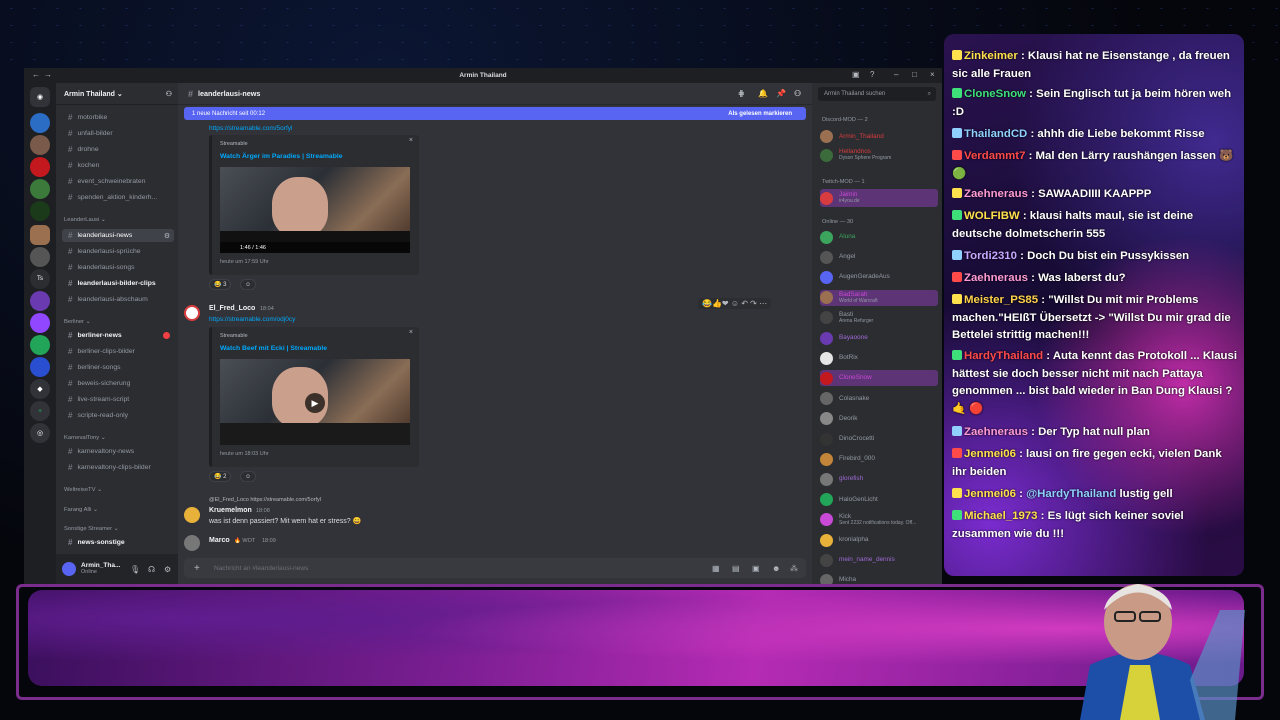 This screenshot has height=720, width=1280. I want to click on chat-username: Tordi2310, so click(990, 256).